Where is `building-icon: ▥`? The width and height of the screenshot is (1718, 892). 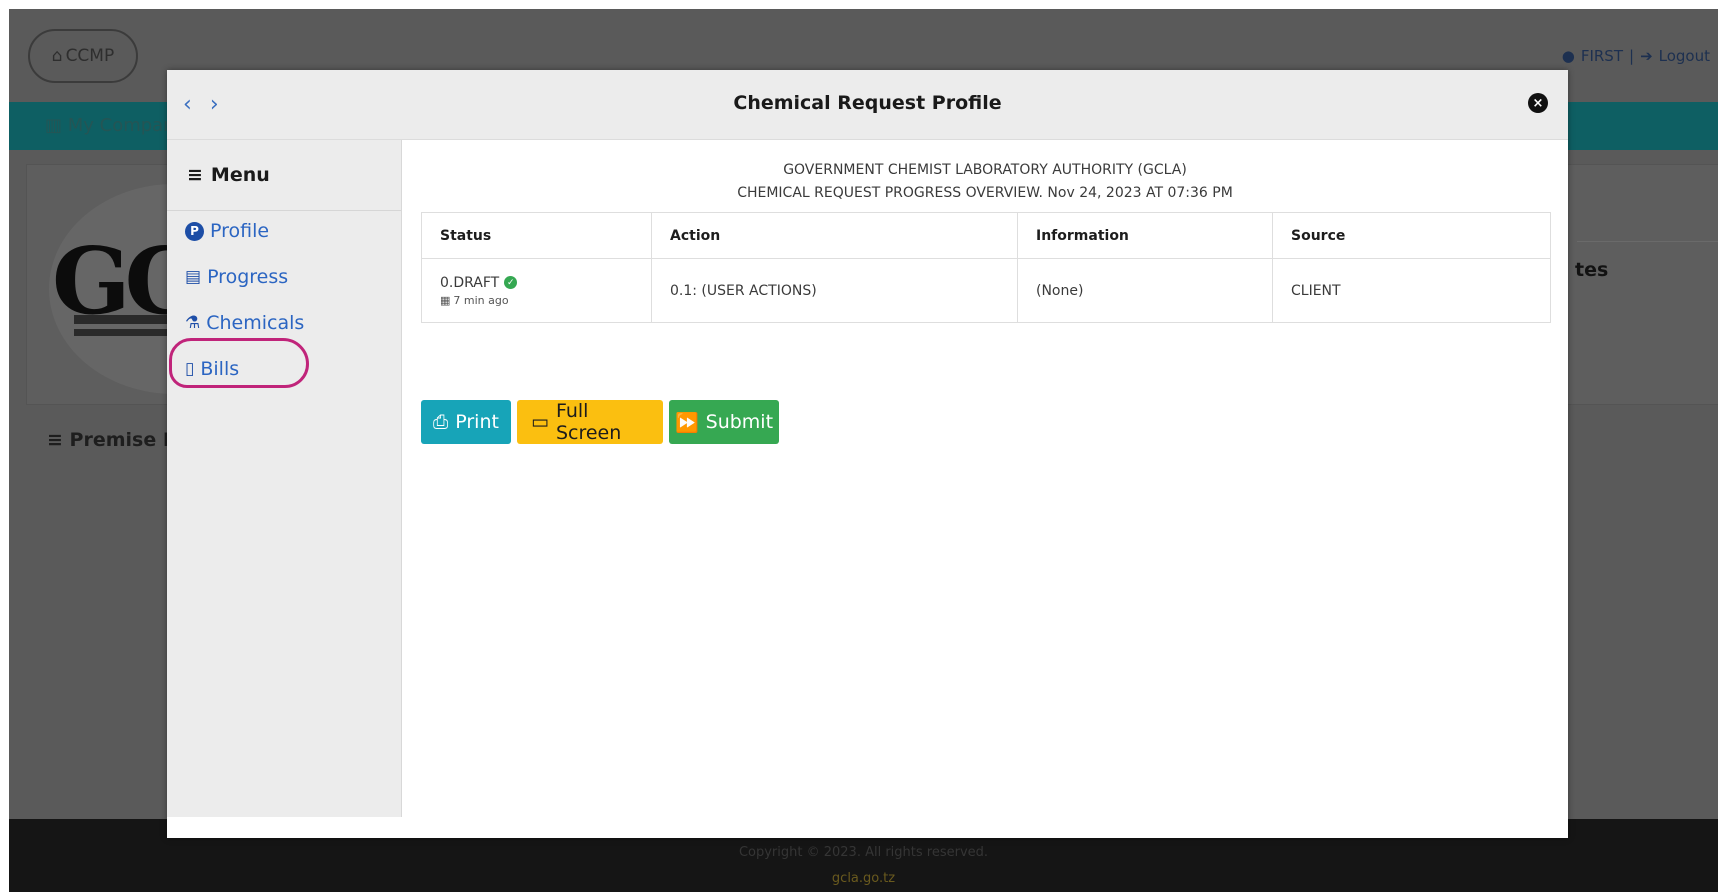
building-icon: ▥ is located at coordinates (56, 125).